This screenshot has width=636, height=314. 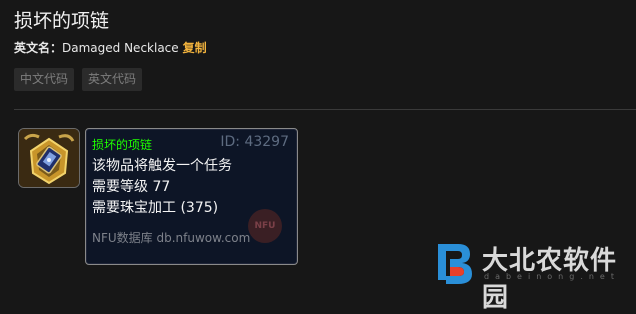 I want to click on item-name: 损坏的项链, so click(x=122, y=144).